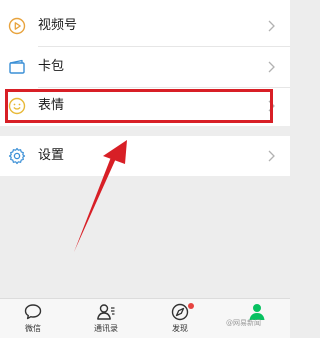 This screenshot has width=320, height=338. I want to click on tab-label: 发现, so click(180, 328).